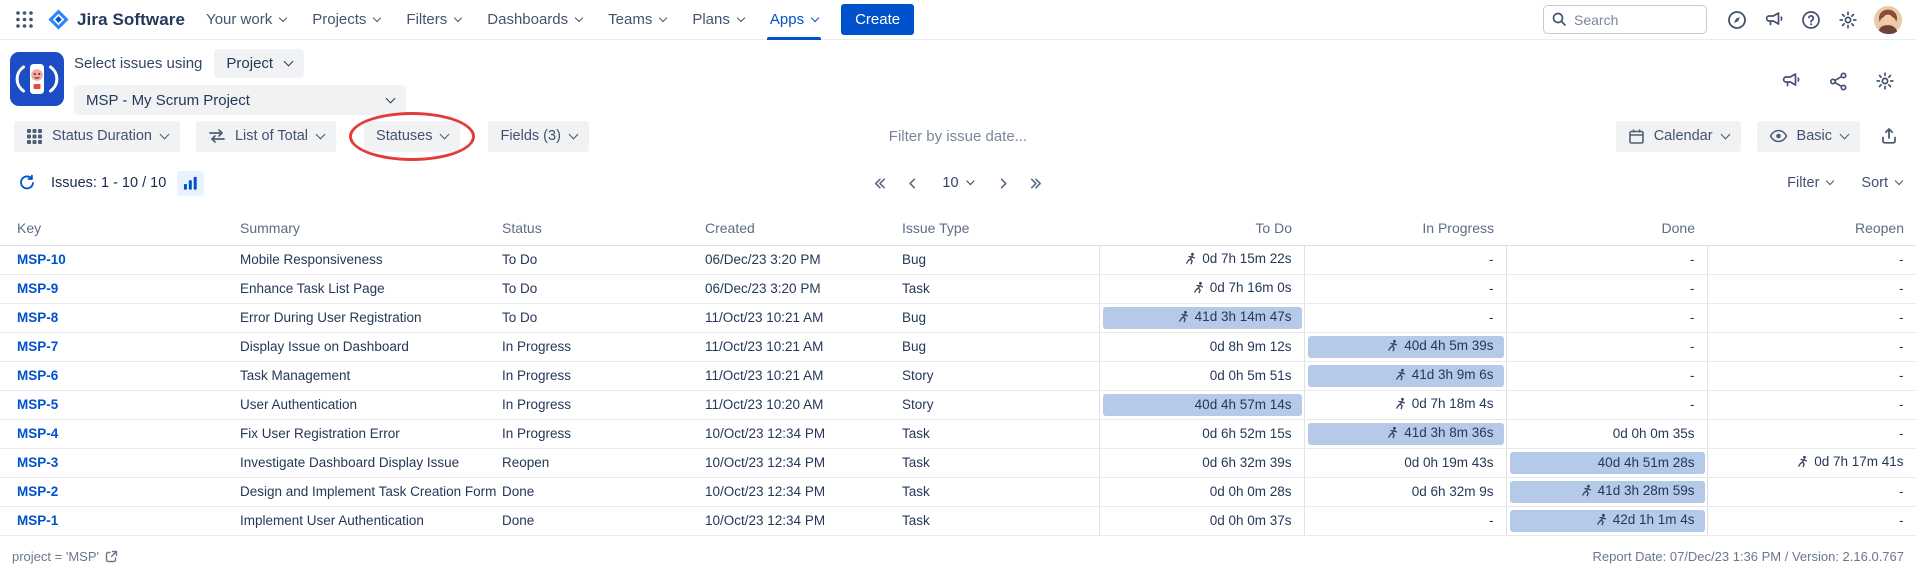  What do you see at coordinates (1606, 434) in the screenshot?
I see `duration-cell-done: 0d 0h 0m 35s` at bounding box center [1606, 434].